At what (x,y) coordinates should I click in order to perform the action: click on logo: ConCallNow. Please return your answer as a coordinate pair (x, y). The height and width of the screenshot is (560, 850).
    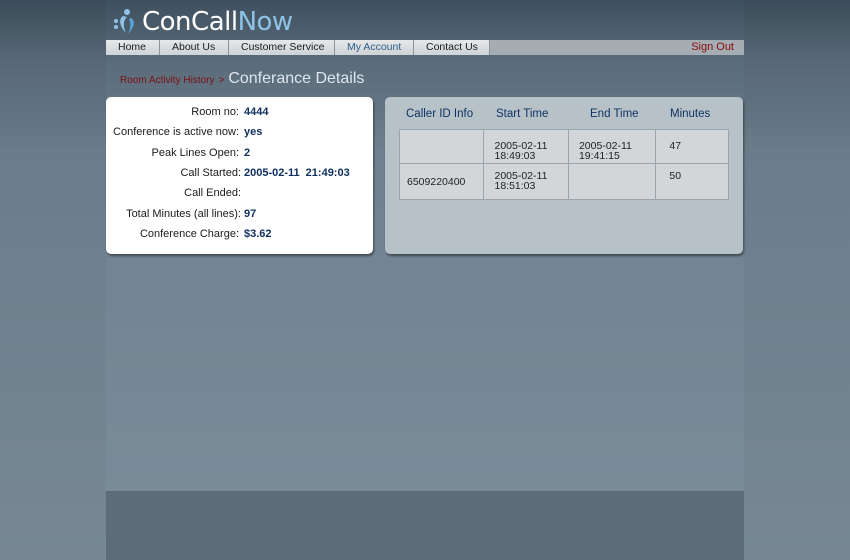
    Looking at the image, I should click on (202, 22).